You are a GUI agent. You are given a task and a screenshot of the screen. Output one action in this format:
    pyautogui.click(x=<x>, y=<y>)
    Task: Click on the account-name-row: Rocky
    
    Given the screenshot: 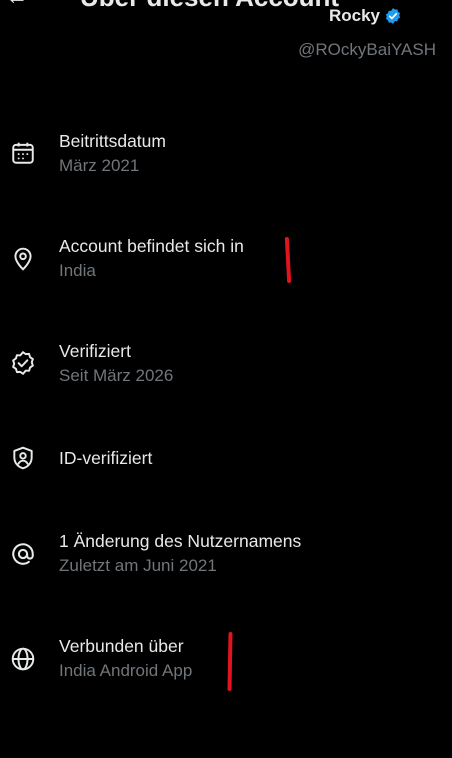 What is the action you would take?
    pyautogui.click(x=365, y=19)
    